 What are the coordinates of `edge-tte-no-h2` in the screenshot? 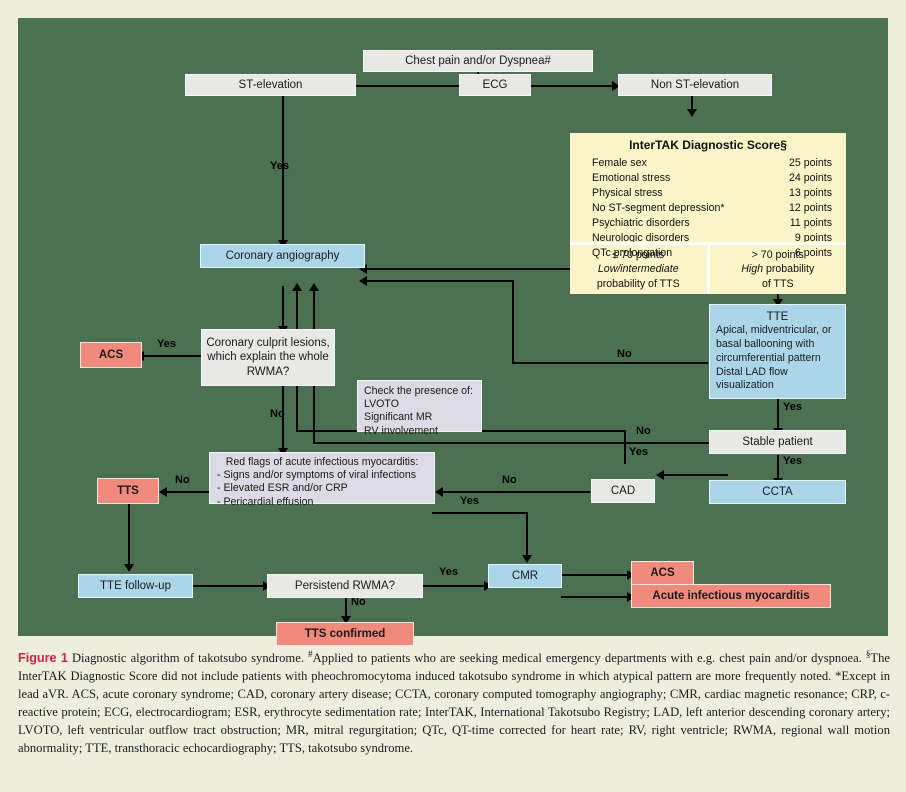 It's located at (440, 281).